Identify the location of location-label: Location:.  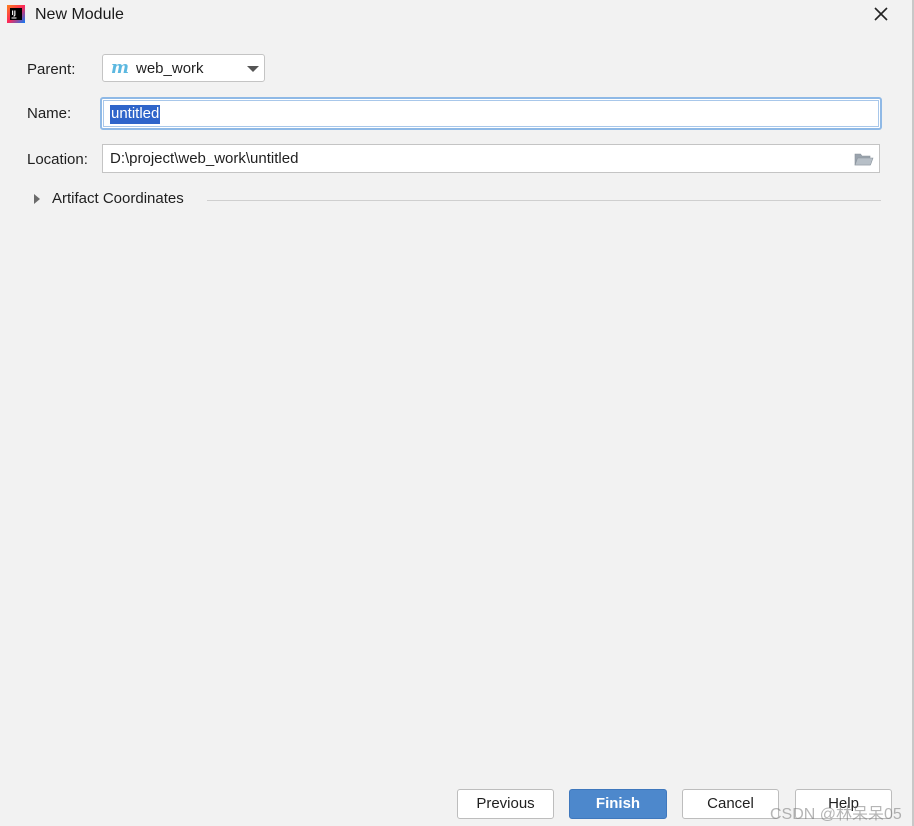
(57, 159).